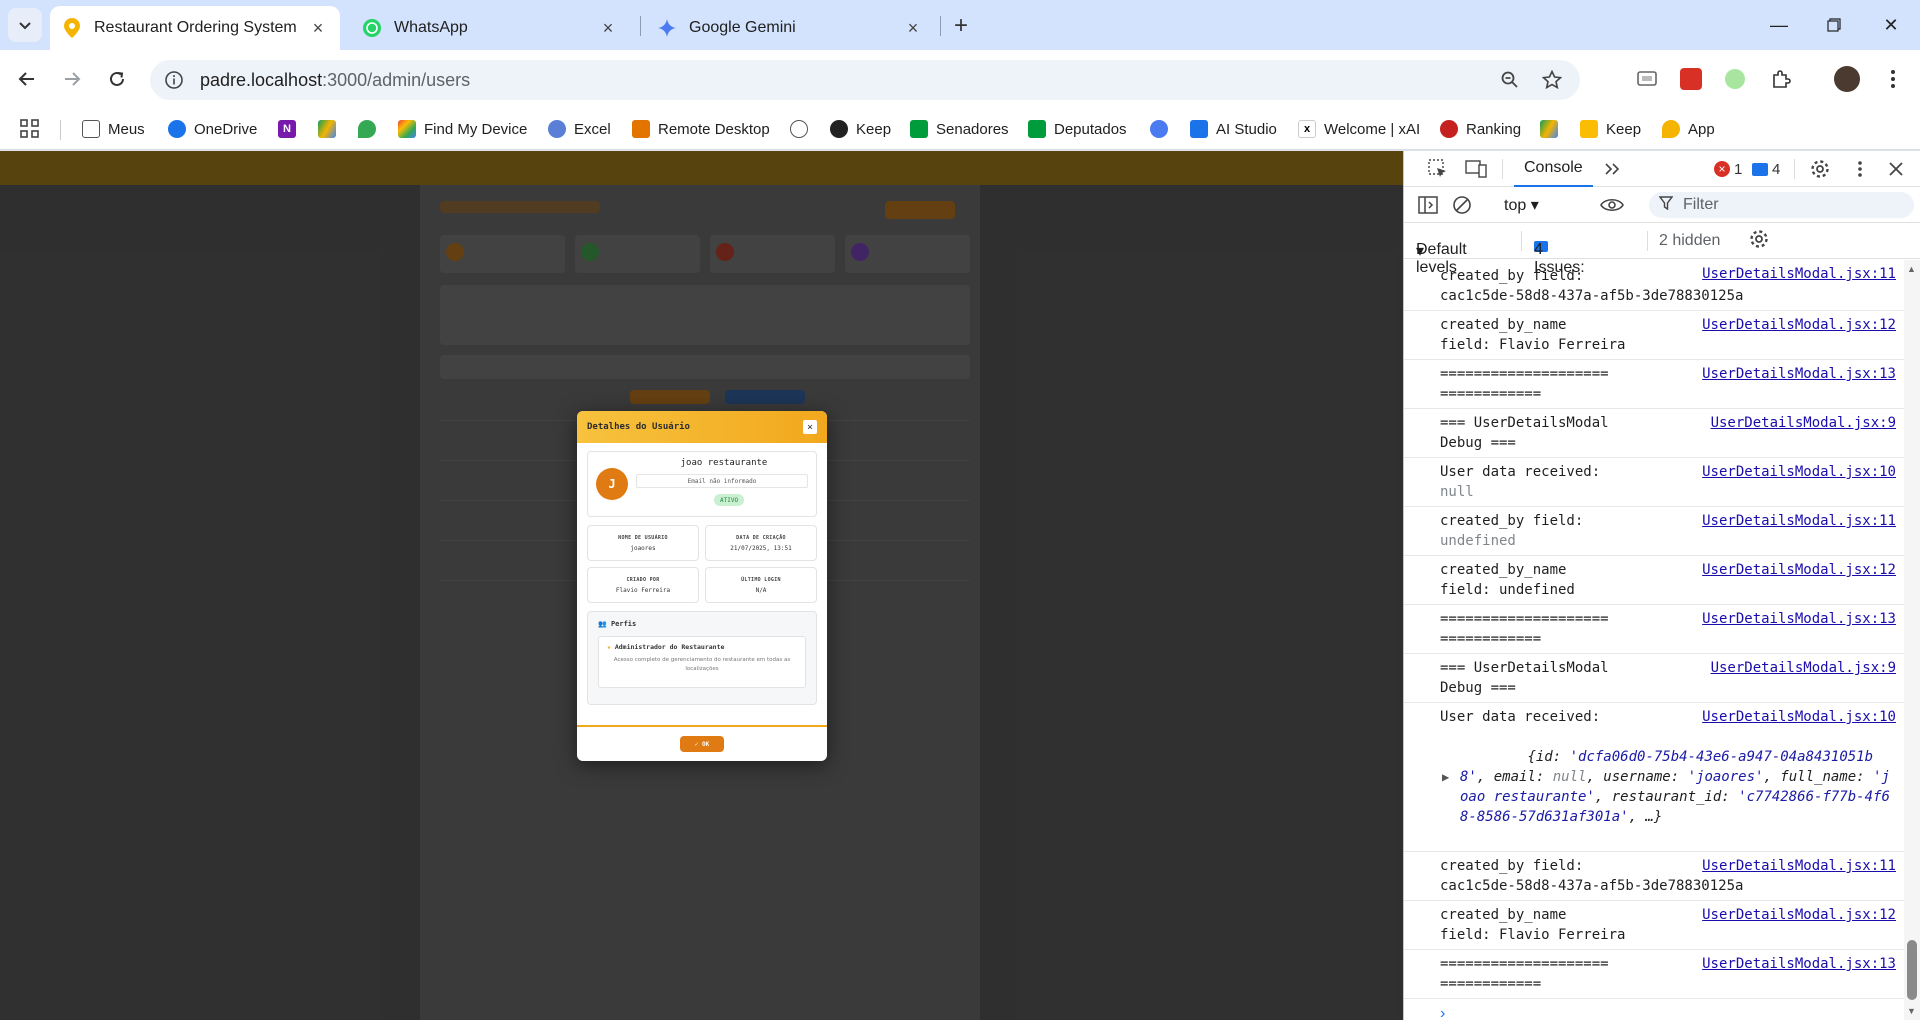 The width and height of the screenshot is (1920, 1020). I want to click on bookmark-keep-1: Keep, so click(860, 129).